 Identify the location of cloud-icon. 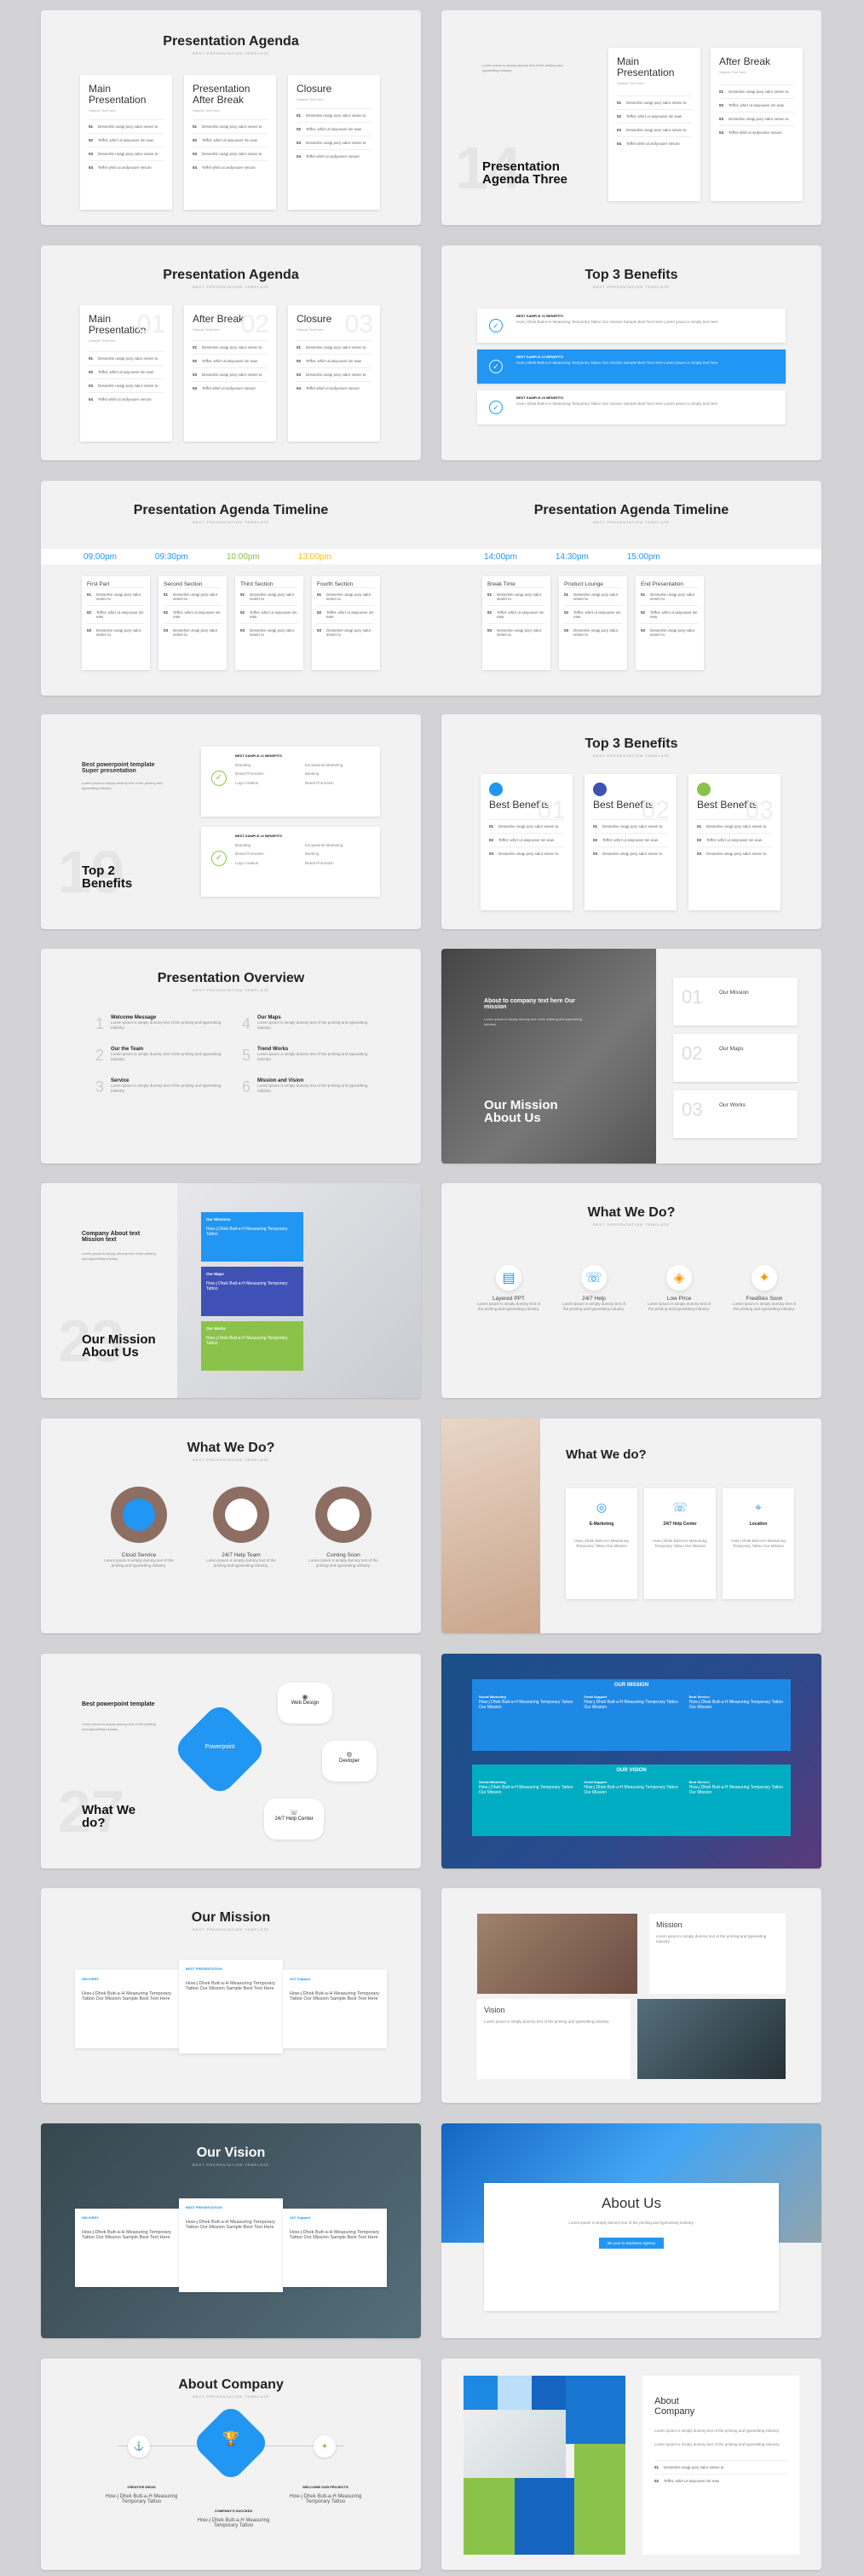
(139, 1515).